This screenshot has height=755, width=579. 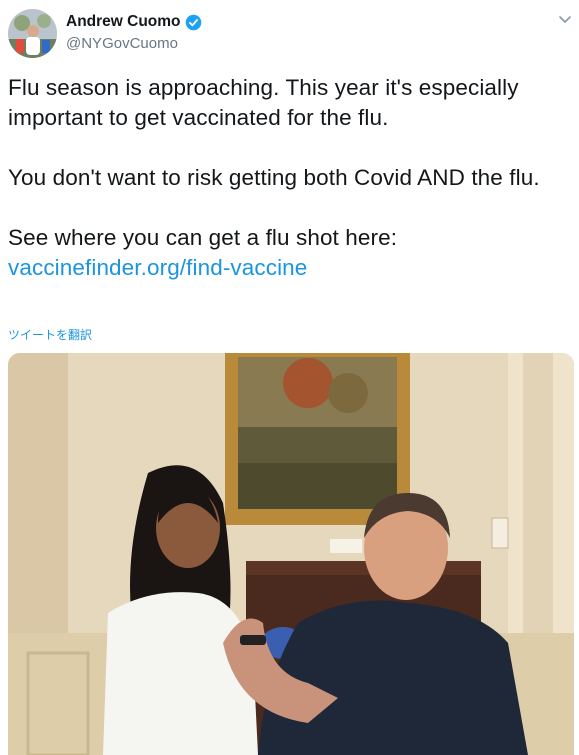 I want to click on chevron-down-icon, so click(x=565, y=19).